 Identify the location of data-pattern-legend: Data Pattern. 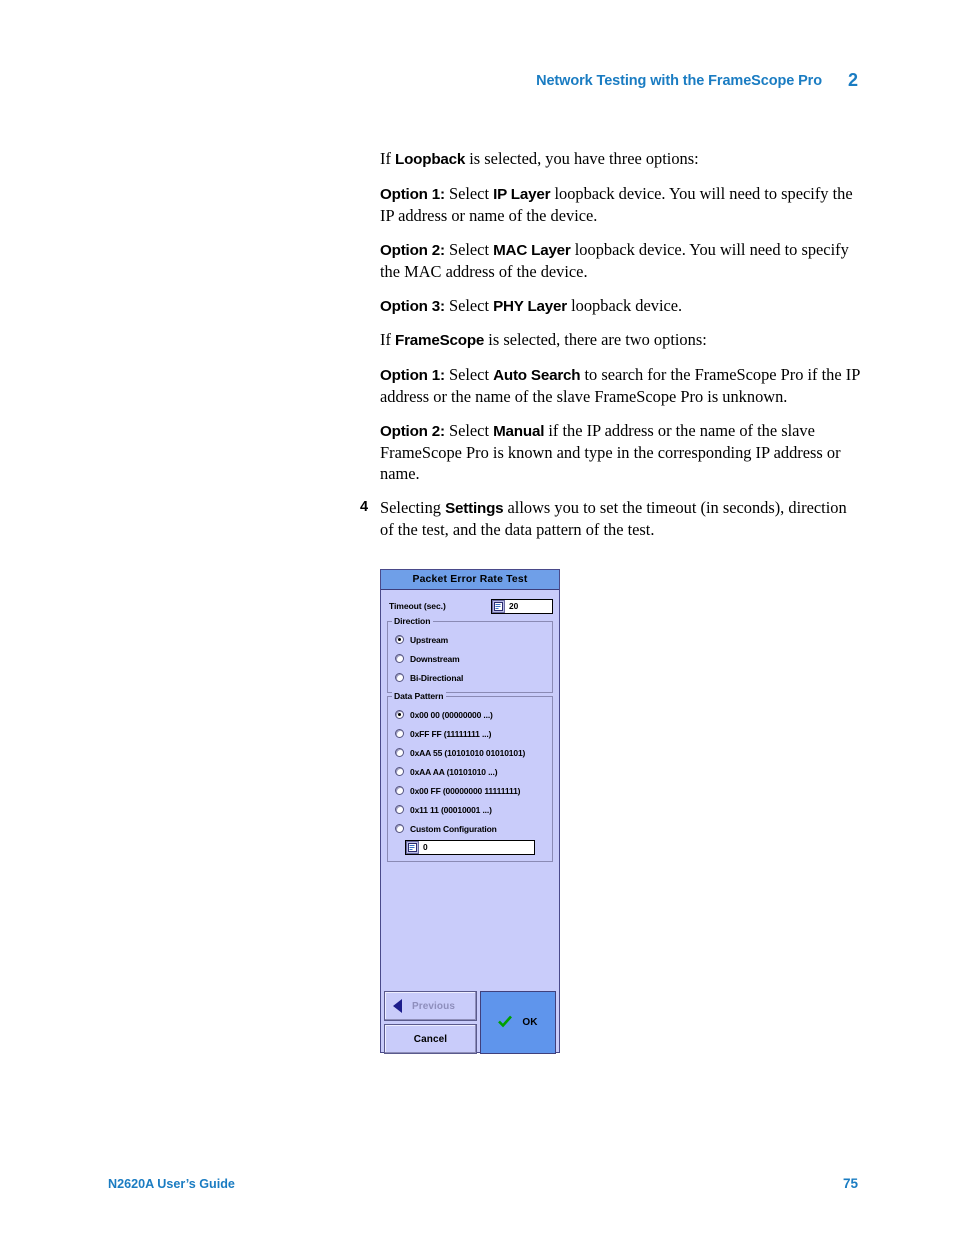
(419, 696).